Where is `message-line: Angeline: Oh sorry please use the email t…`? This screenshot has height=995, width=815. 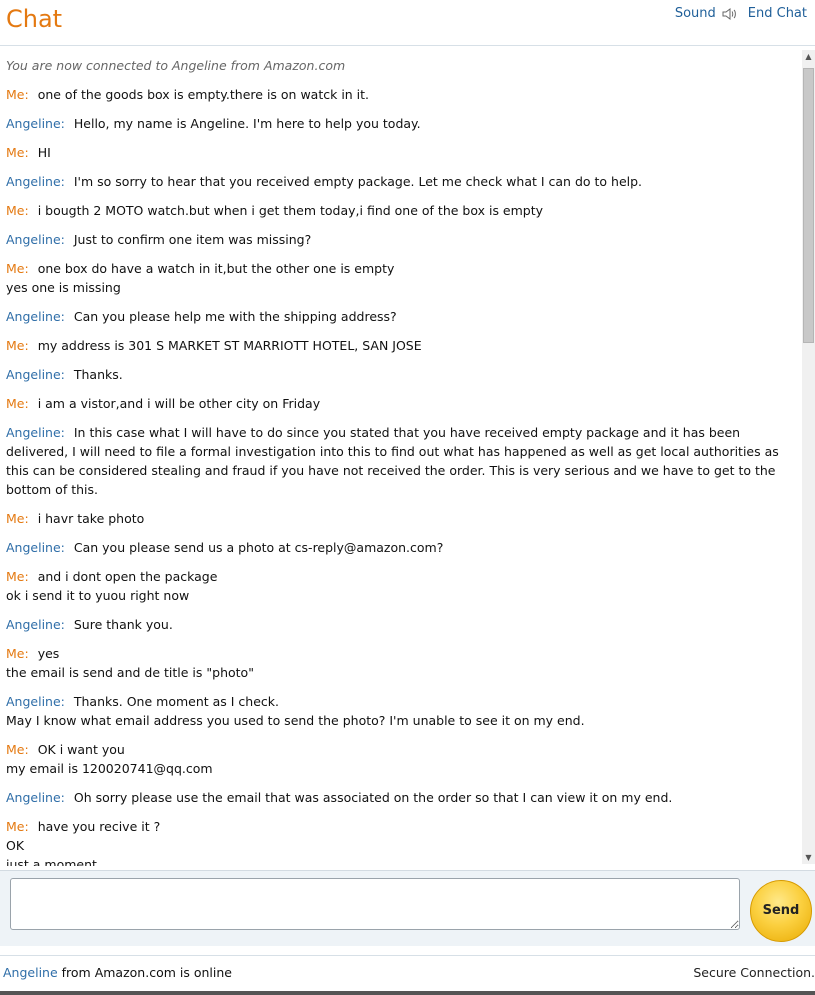
message-line: Angeline: Oh sorry please use the email t… is located at coordinates (401, 797).